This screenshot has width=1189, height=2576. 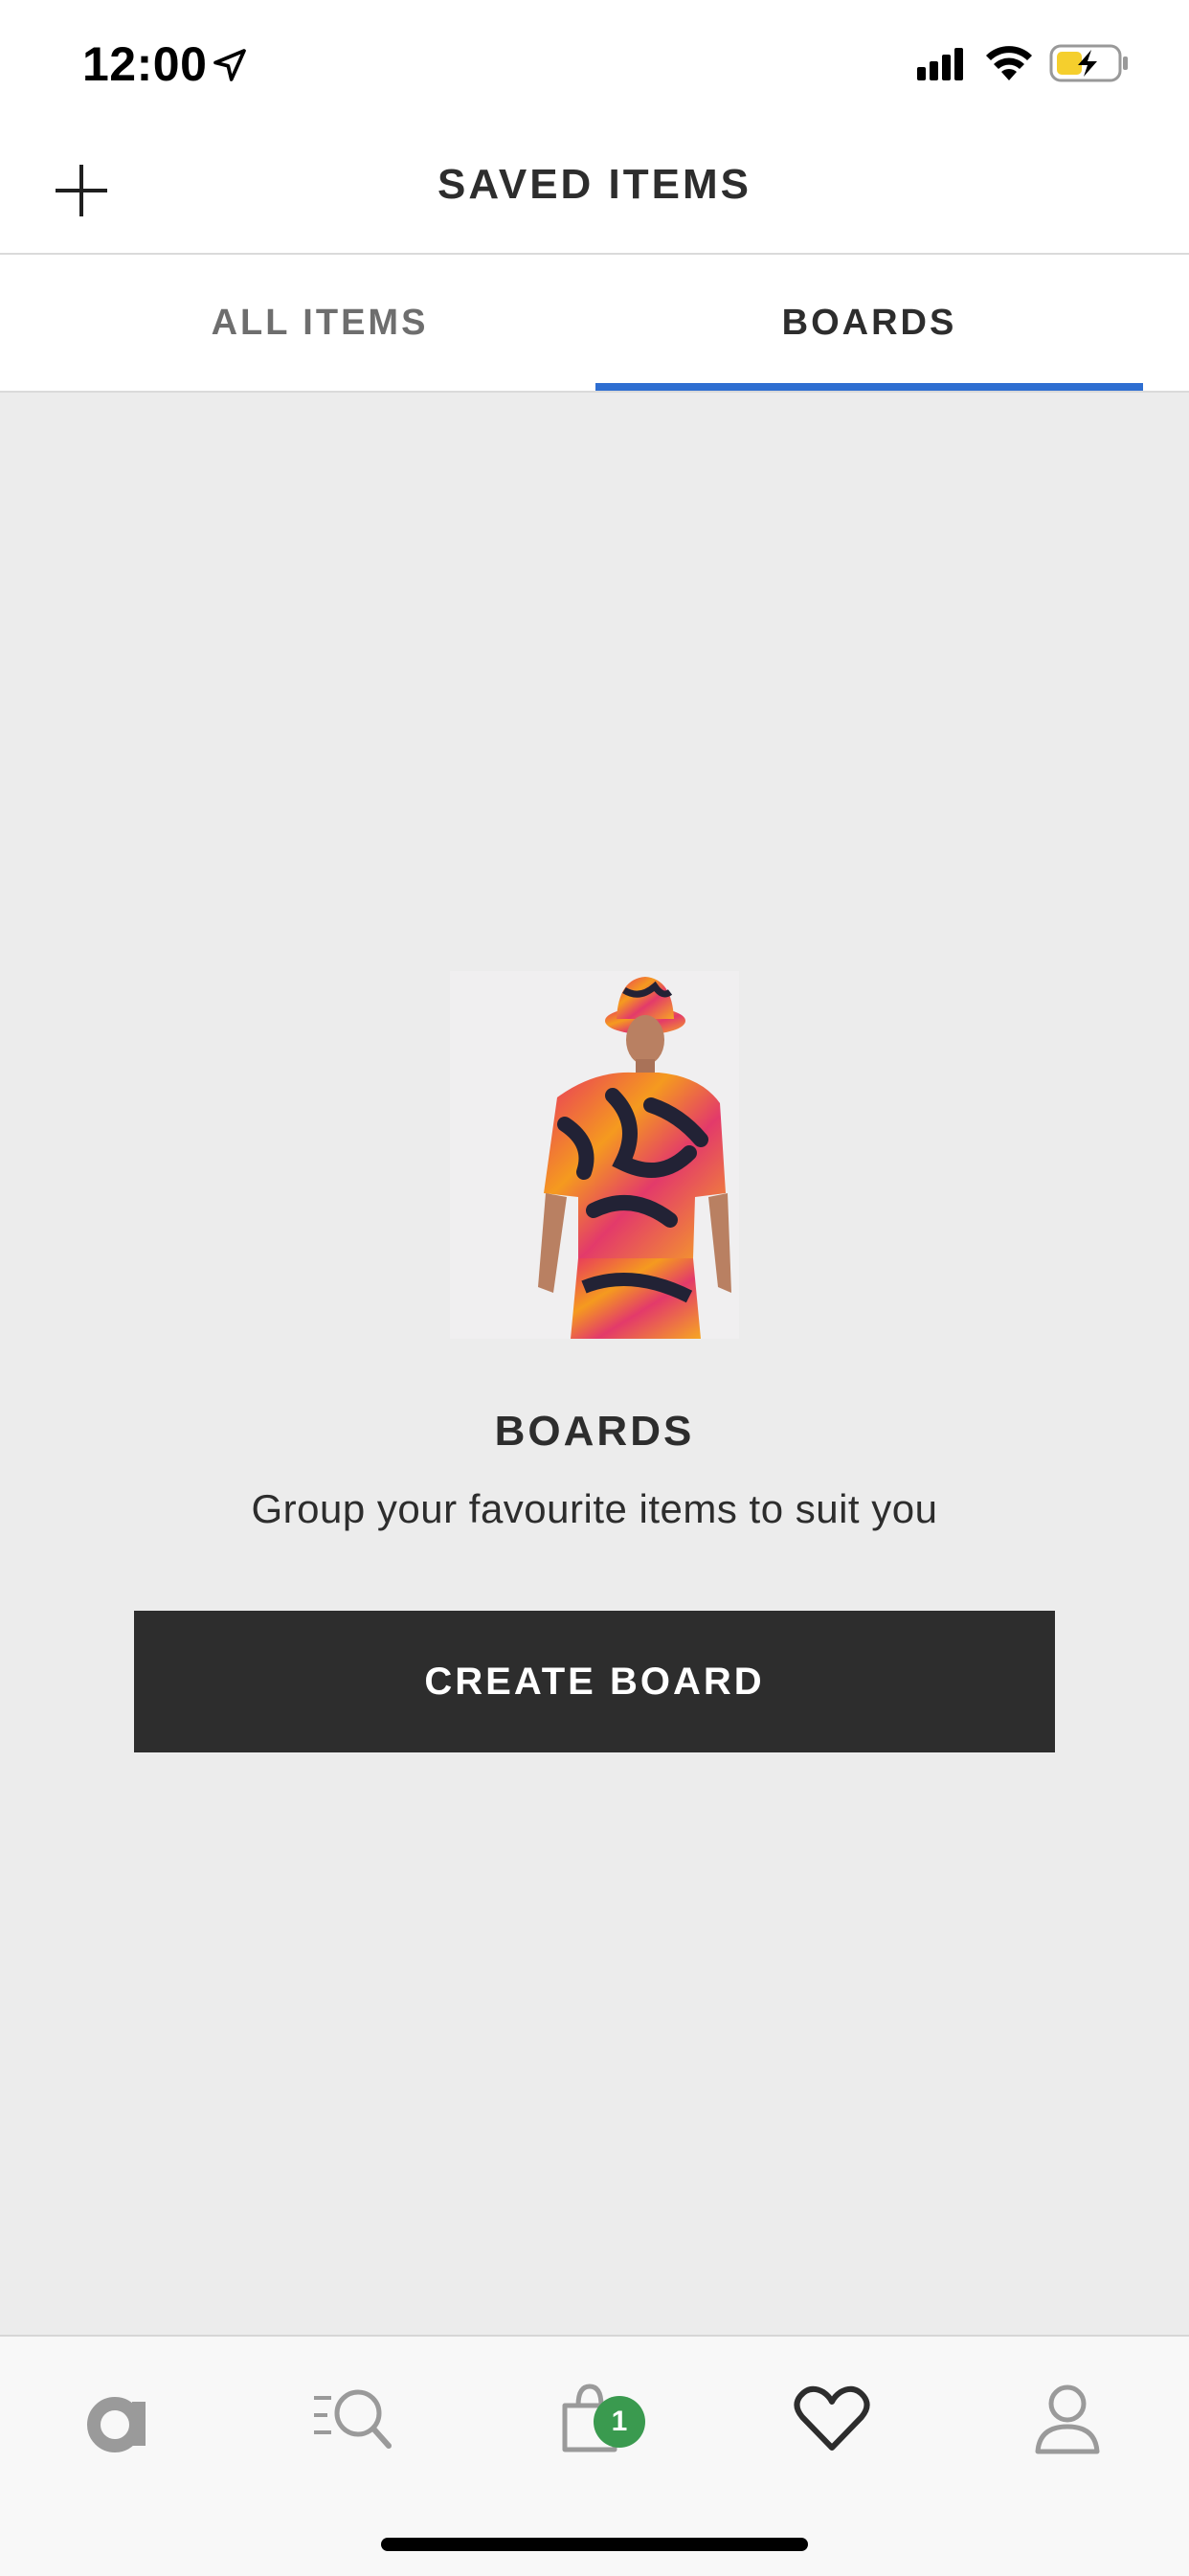 I want to click on heart-icon, so click(x=832, y=2418).